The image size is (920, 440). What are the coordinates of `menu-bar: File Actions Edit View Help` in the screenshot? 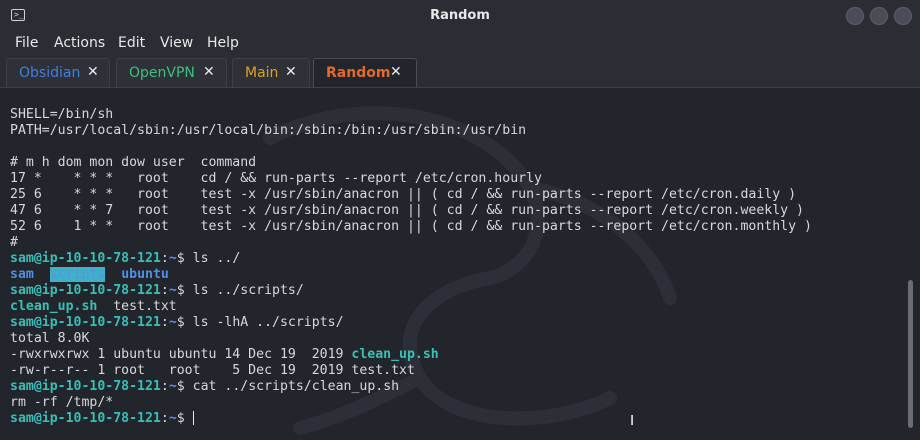 It's located at (460, 44).